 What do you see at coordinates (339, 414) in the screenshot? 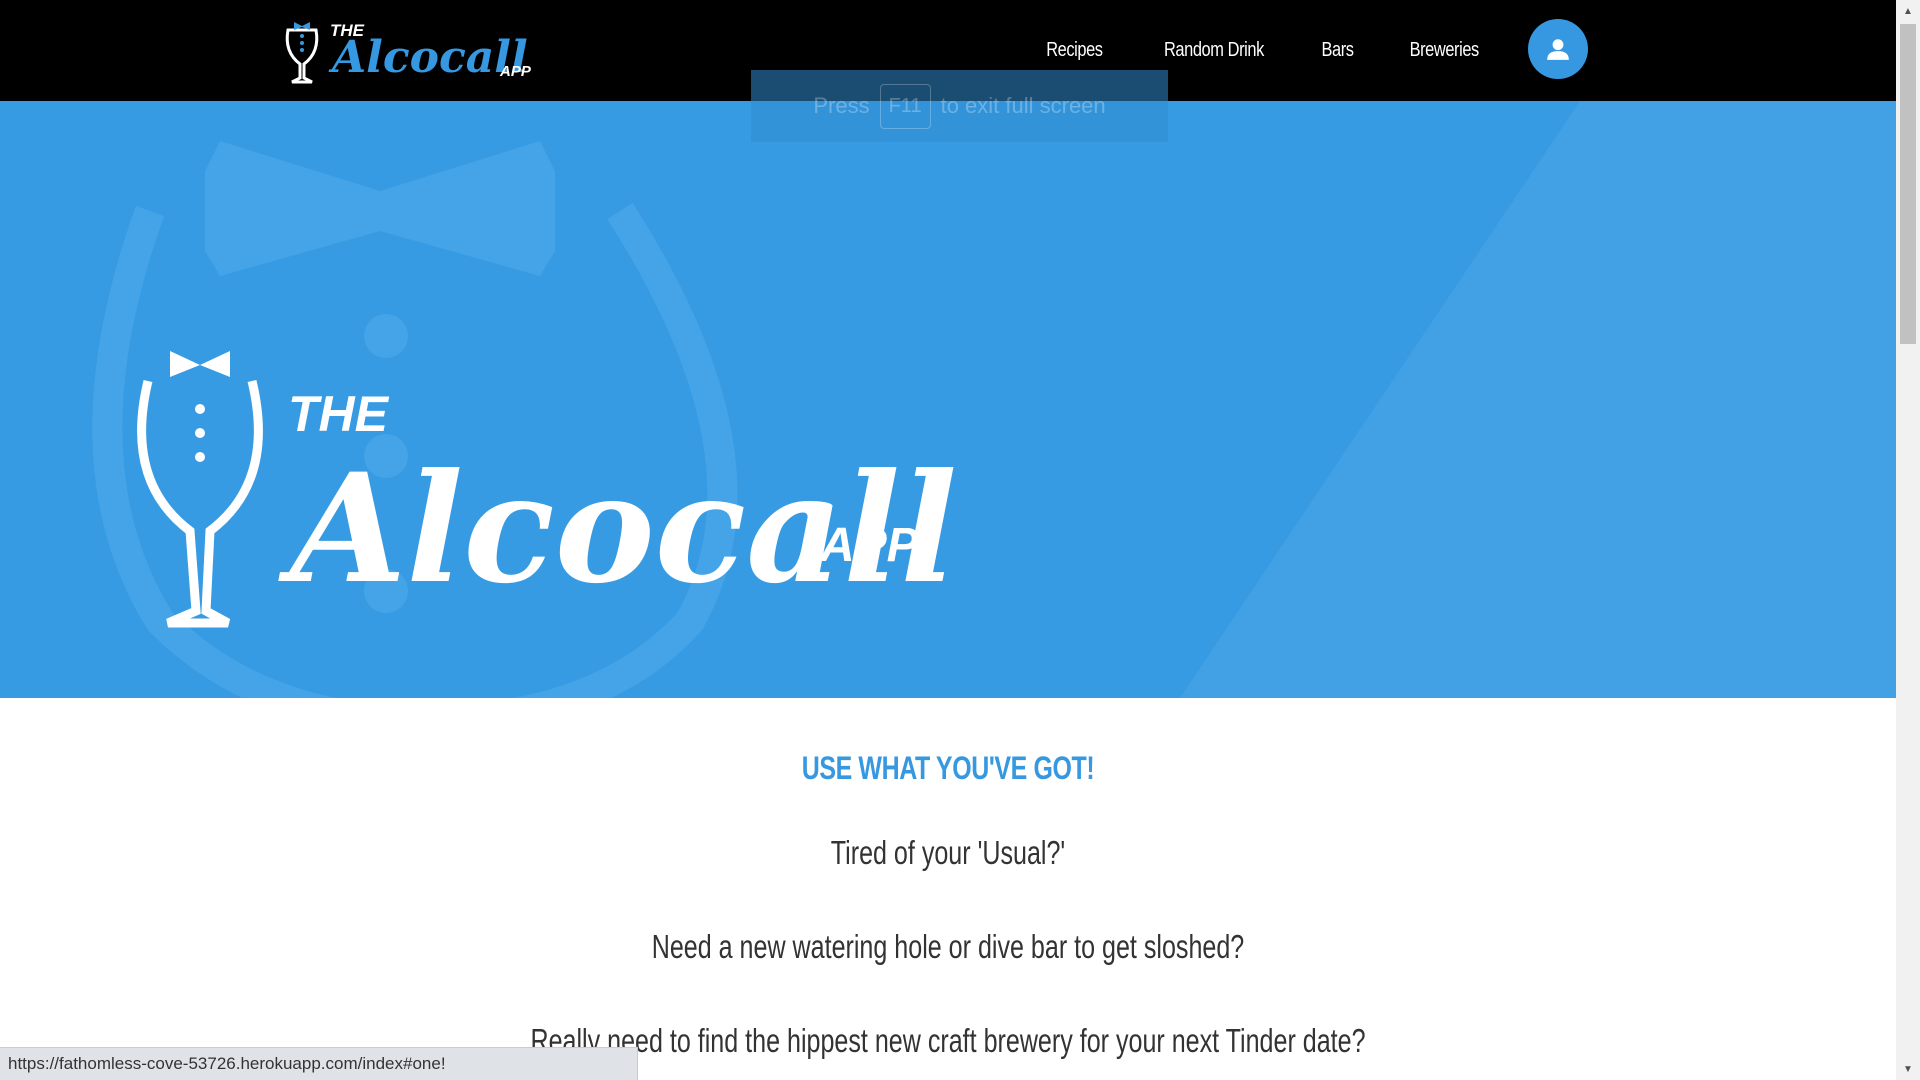
I see `hero-logo-the: THE` at bounding box center [339, 414].